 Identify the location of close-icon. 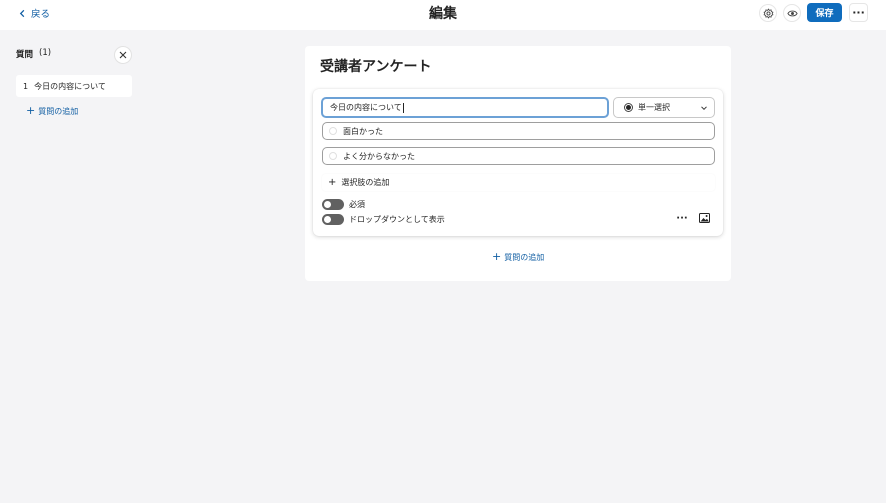
(123, 55).